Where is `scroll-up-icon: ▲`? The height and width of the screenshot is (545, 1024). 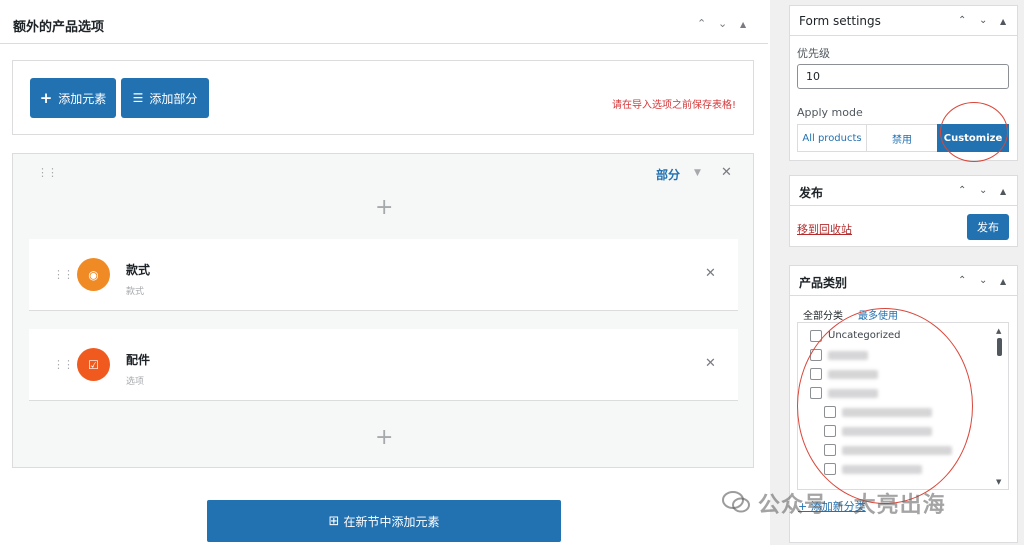 scroll-up-icon: ▲ is located at coordinates (998, 331).